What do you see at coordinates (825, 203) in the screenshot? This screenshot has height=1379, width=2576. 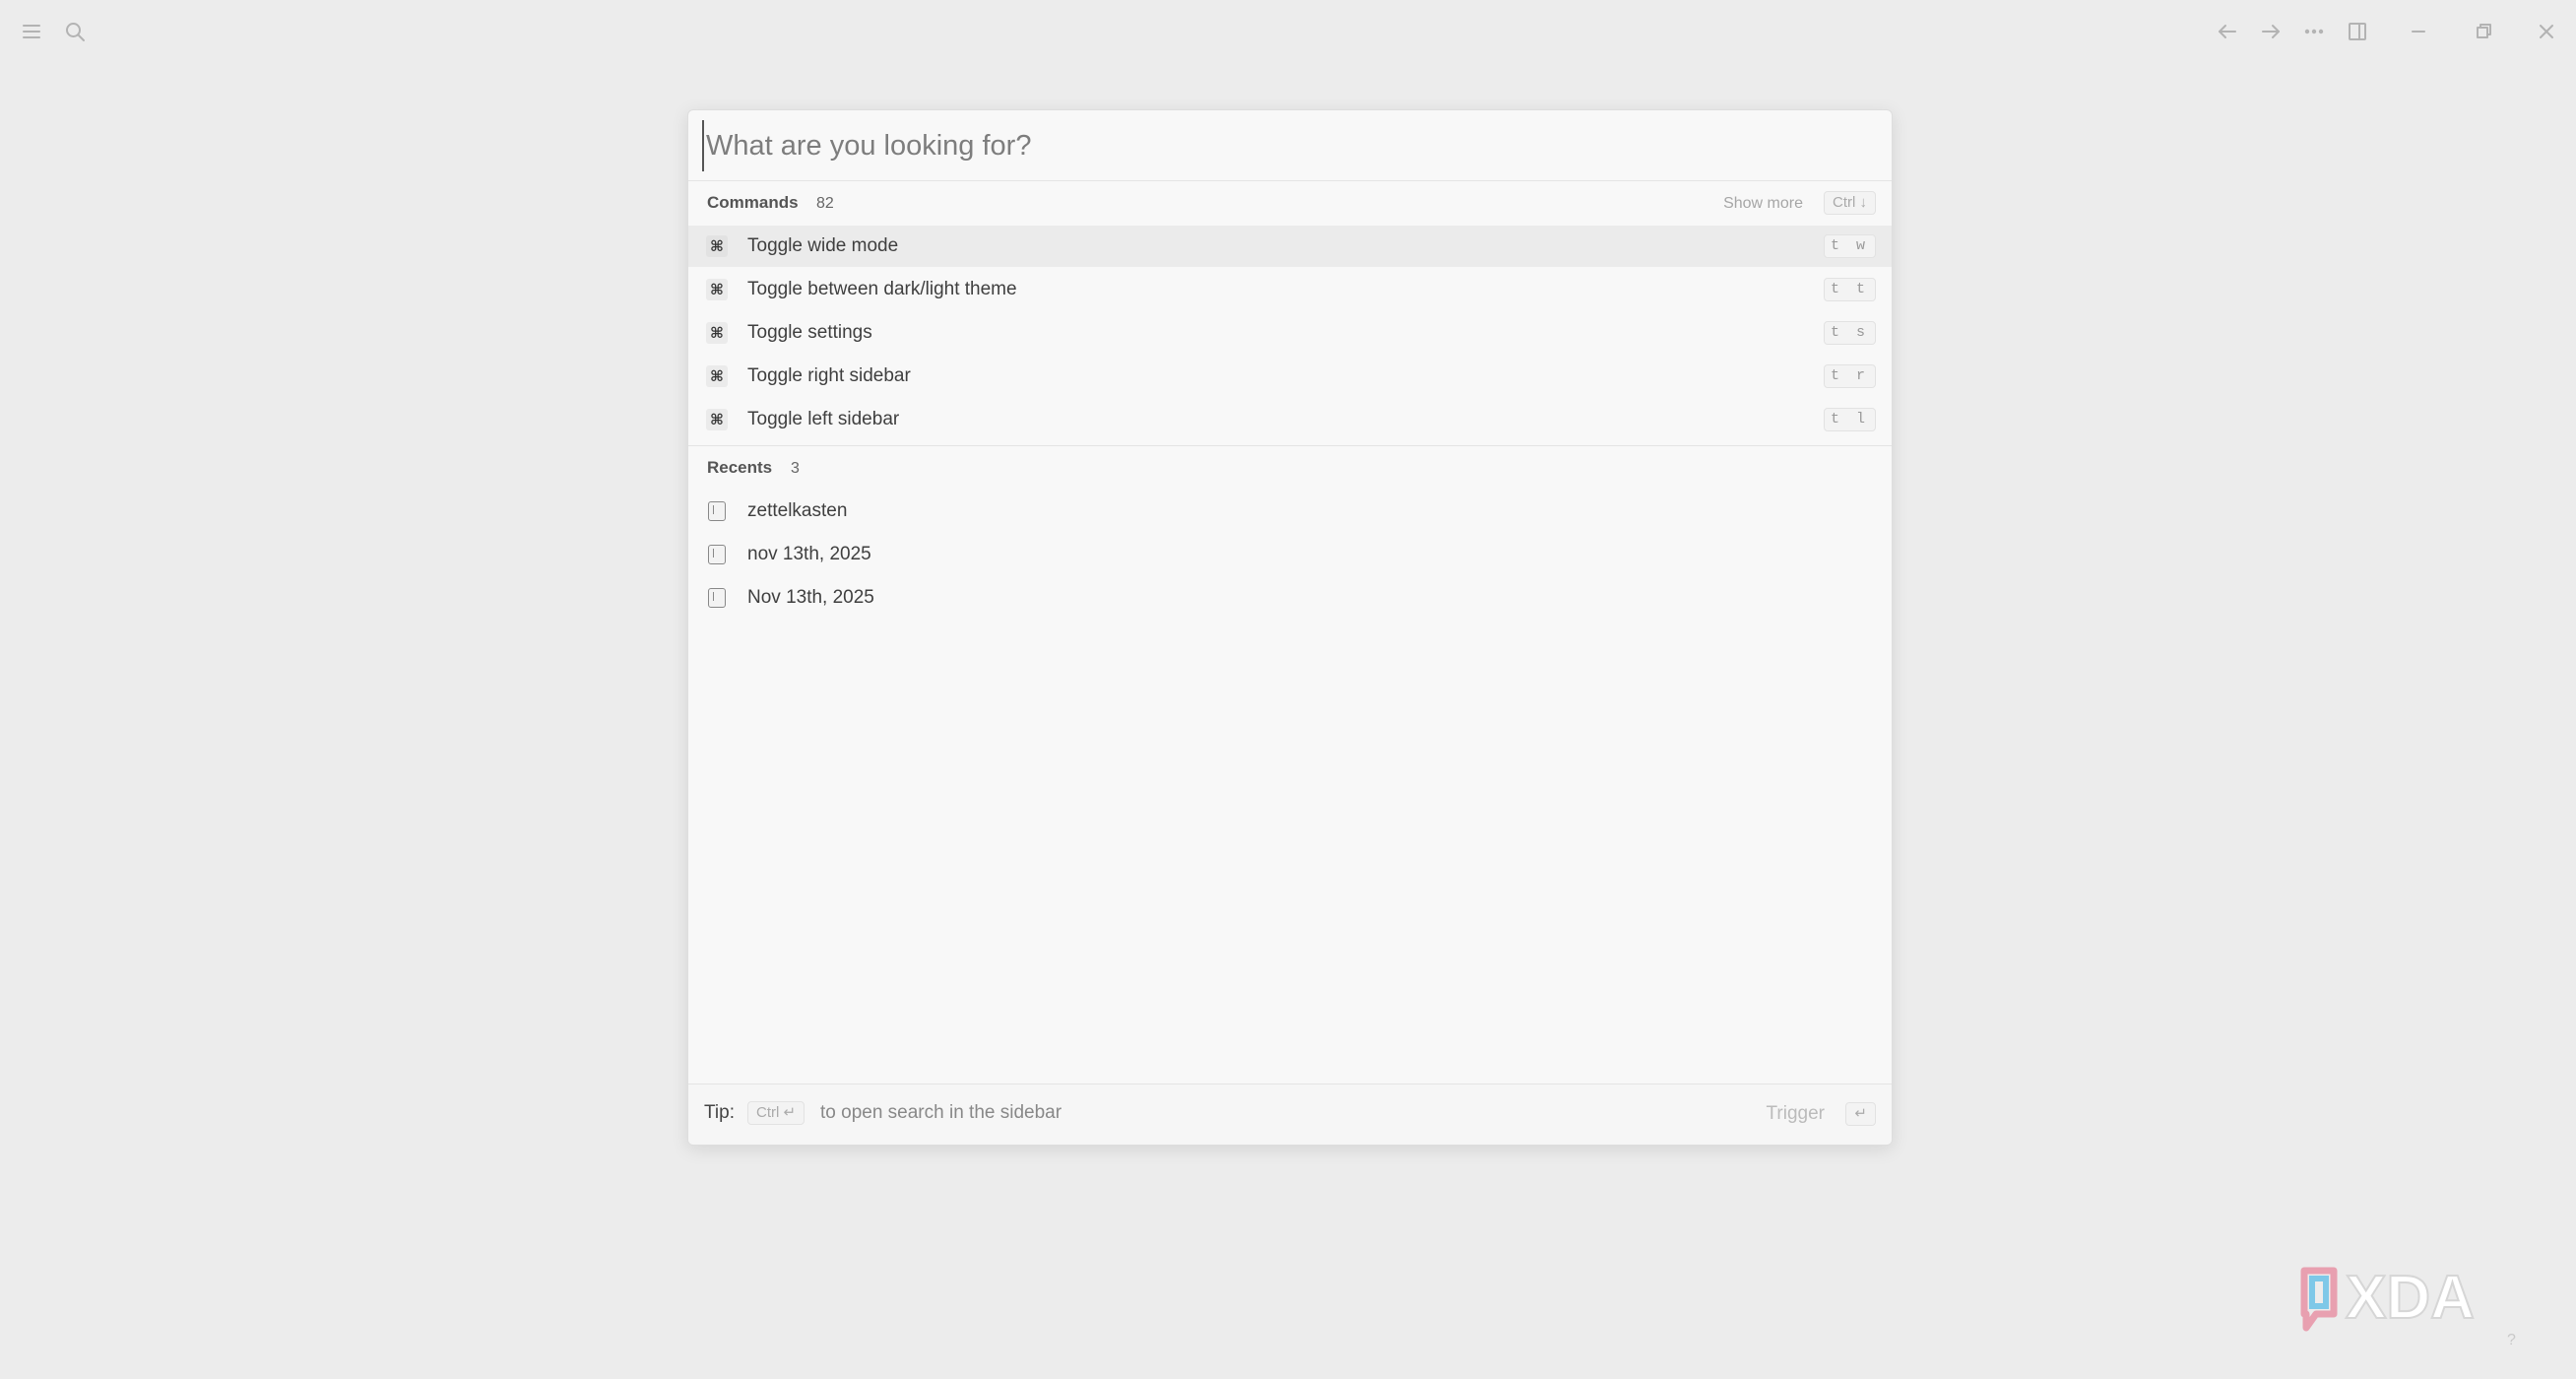 I see `commands-count: 82` at bounding box center [825, 203].